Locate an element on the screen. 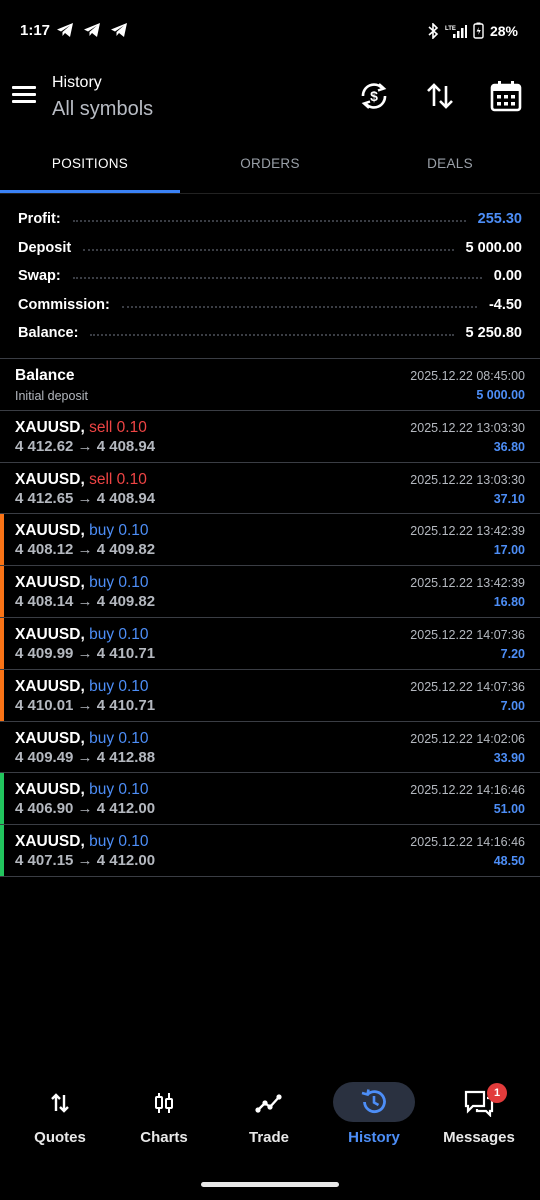 This screenshot has width=540, height=1200. position-prices: 4 410.01 → 4 410.71 is located at coordinates (85, 705).